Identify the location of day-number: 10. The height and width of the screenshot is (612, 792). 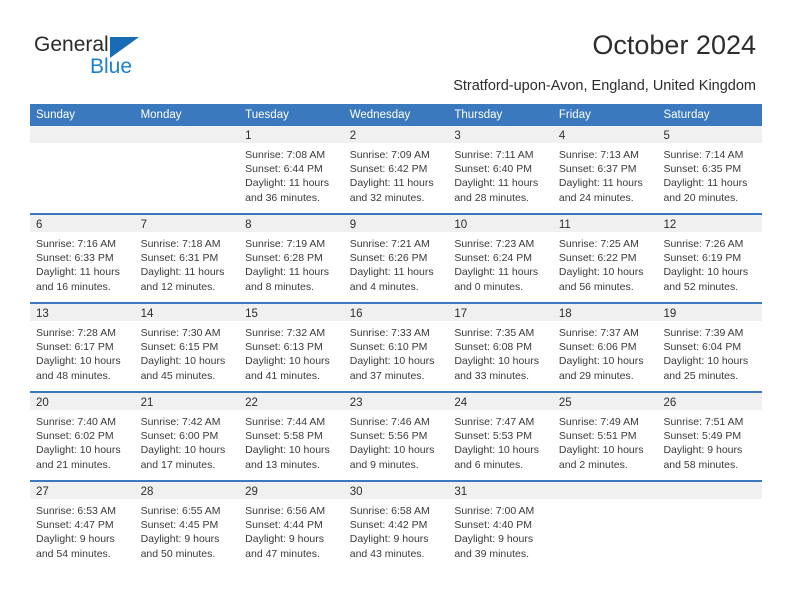
(461, 225).